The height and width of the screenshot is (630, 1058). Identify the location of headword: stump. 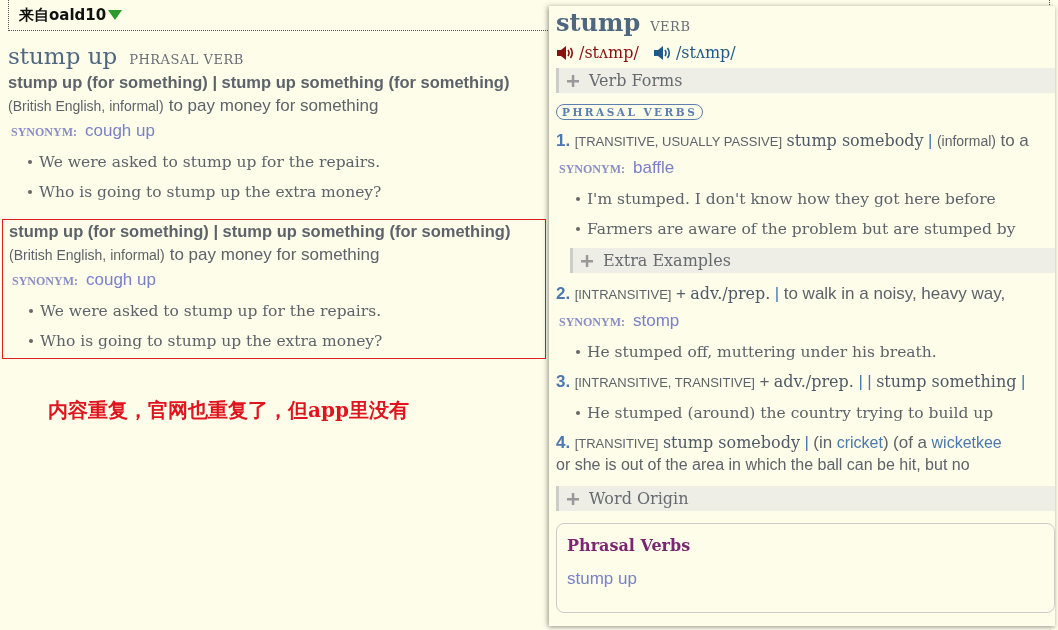
(598, 22).